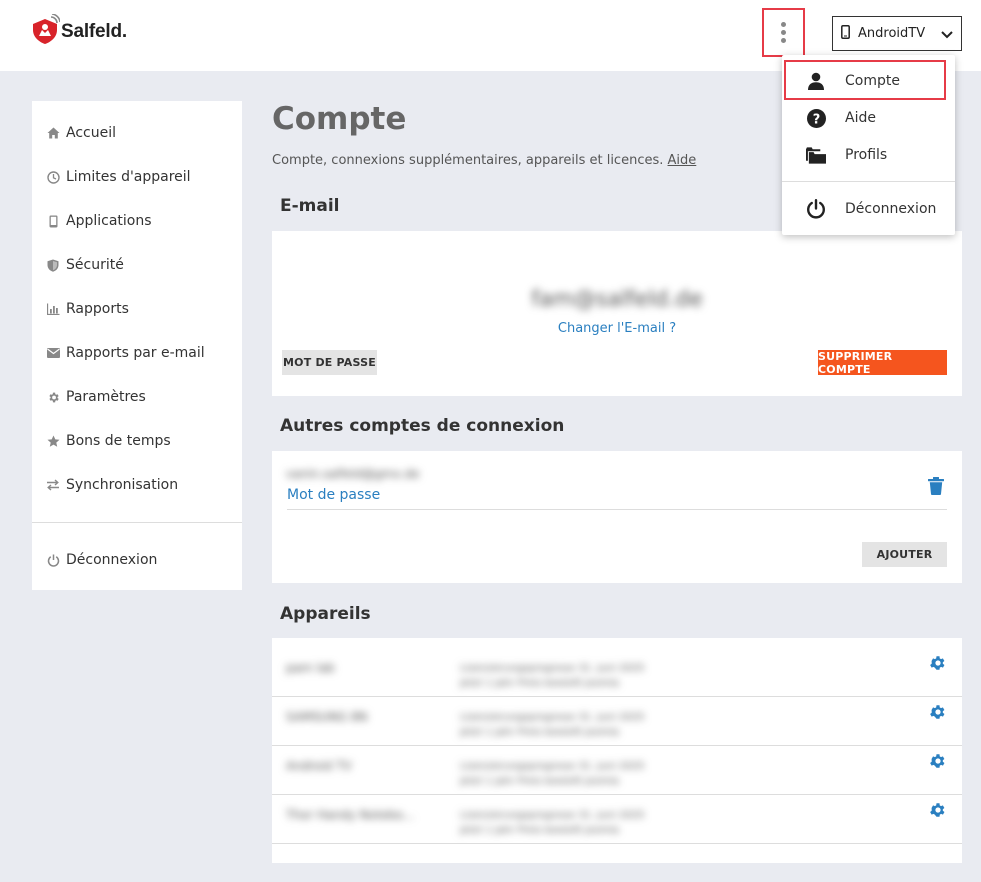  Describe the element at coordinates (109, 221) in the screenshot. I see `sidebar-item-label: Applications` at that location.